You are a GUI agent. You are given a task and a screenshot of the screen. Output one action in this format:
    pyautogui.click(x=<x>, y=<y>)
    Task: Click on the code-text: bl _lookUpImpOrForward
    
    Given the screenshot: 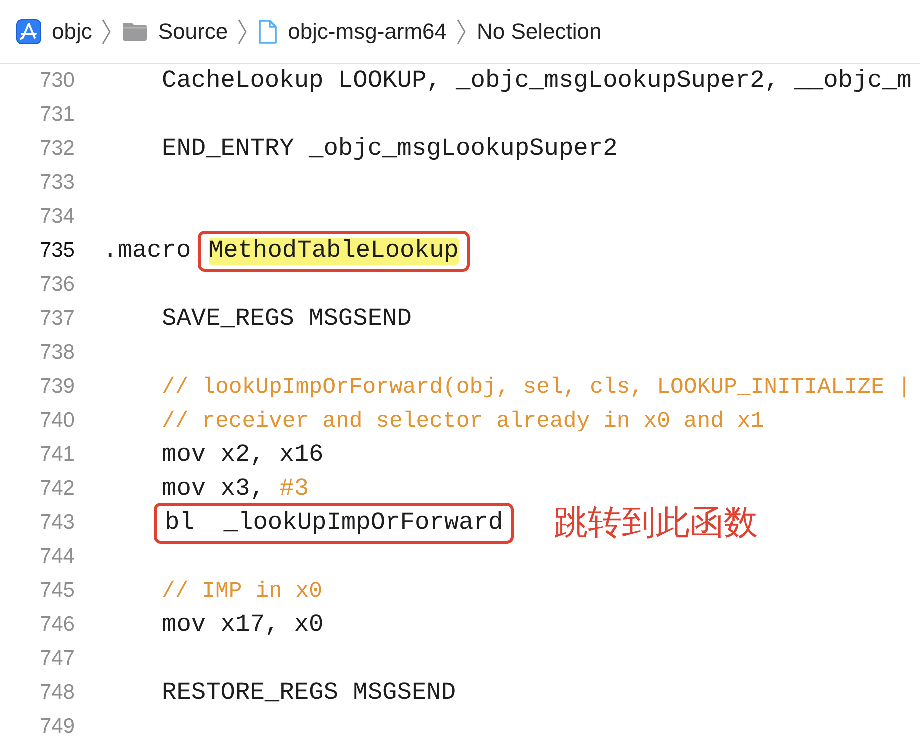 What is the action you would take?
    pyautogui.click(x=334, y=523)
    